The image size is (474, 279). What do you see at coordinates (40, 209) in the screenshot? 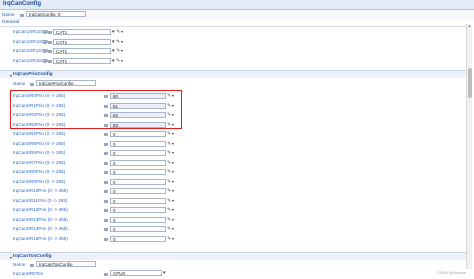
I see `prio-row-label: IrqCanSR12Prio (0 -> 255)` at bounding box center [40, 209].